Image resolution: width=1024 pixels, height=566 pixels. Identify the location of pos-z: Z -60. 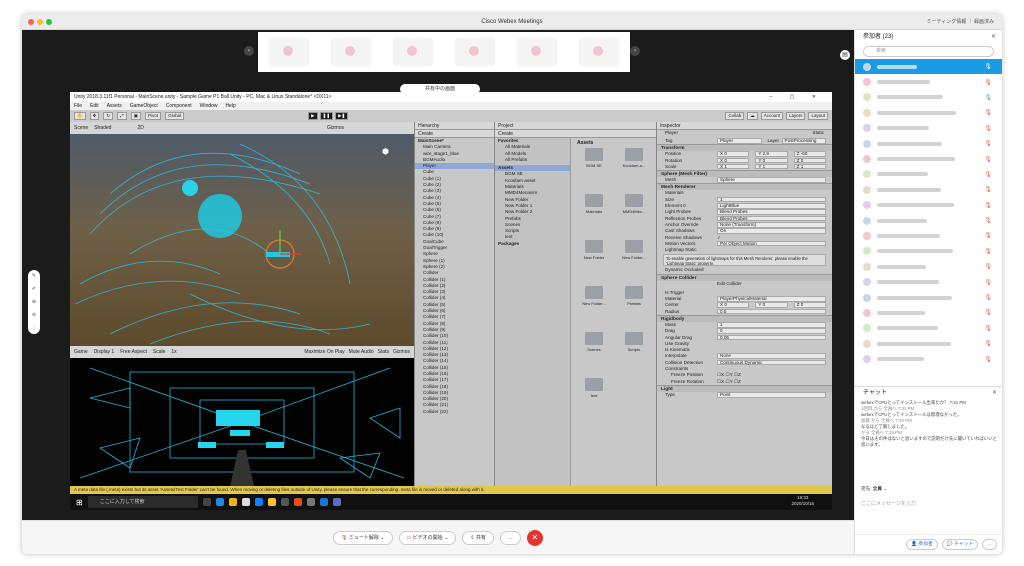
(809, 154).